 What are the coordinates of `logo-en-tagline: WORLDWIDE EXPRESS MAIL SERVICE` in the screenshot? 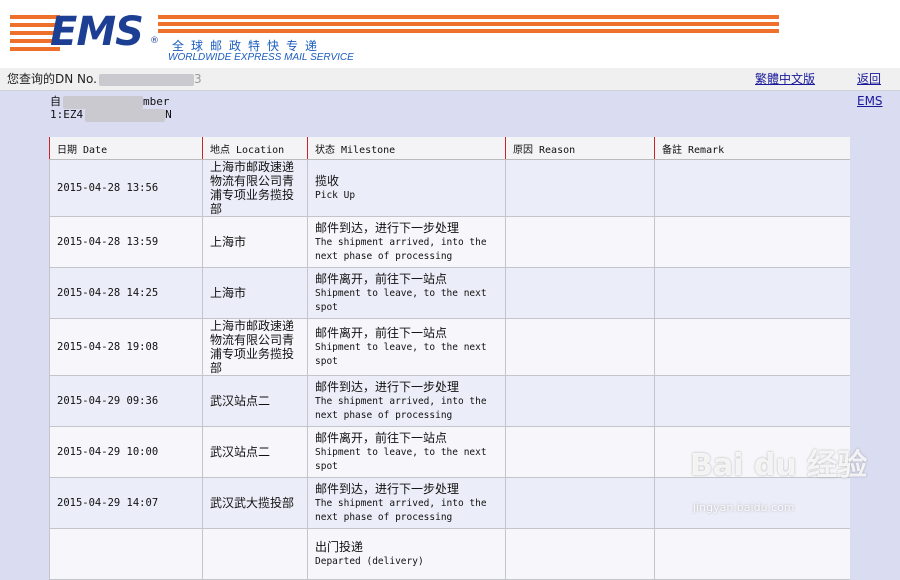 It's located at (261, 57).